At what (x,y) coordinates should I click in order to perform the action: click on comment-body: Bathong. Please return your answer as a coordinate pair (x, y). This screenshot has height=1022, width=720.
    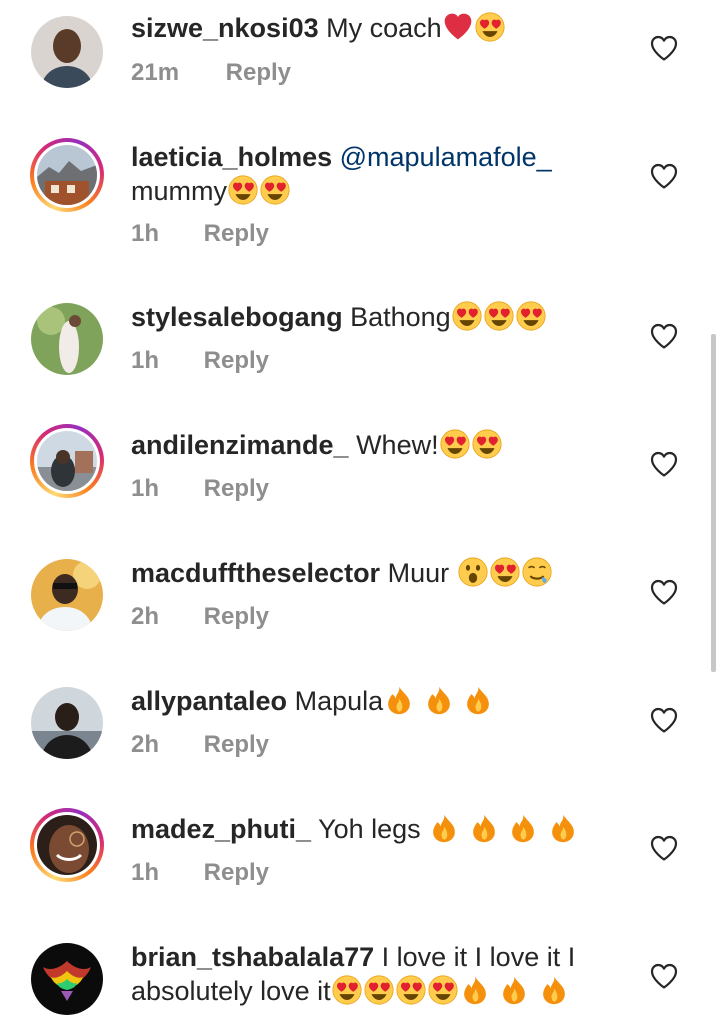
    Looking at the image, I should click on (400, 317).